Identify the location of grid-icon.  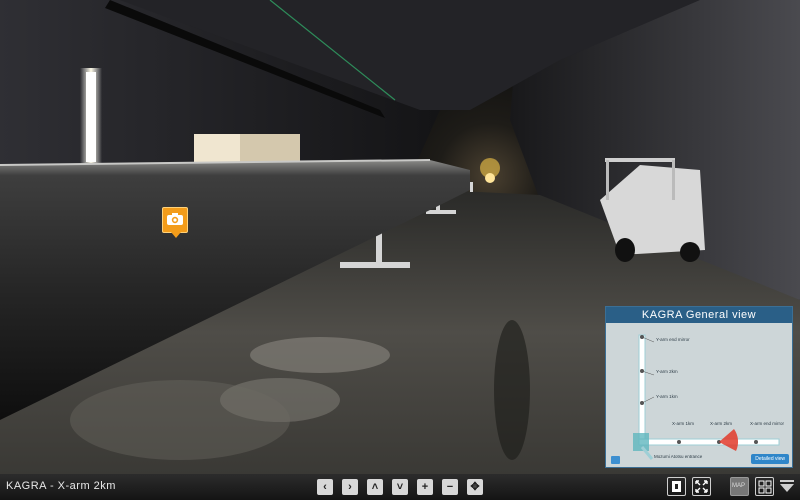
(765, 487).